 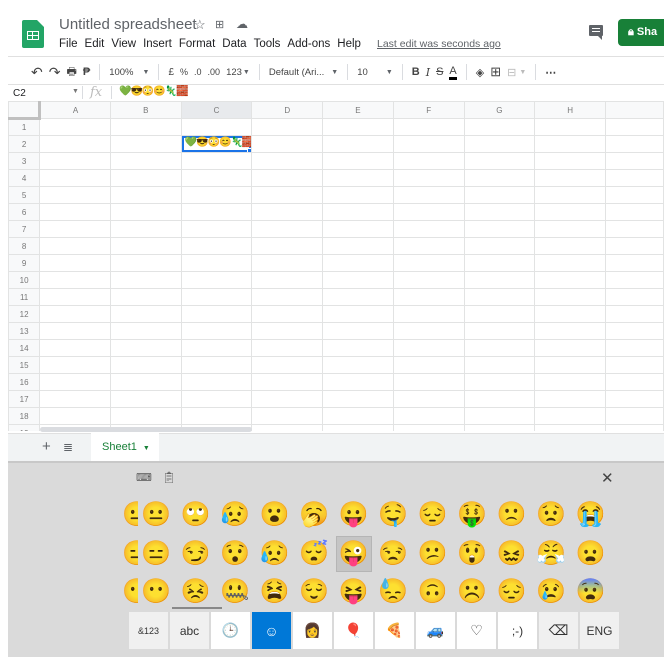 What do you see at coordinates (516, 72) in the screenshot?
I see `merge-cells-icon: ⊟ ▼` at bounding box center [516, 72].